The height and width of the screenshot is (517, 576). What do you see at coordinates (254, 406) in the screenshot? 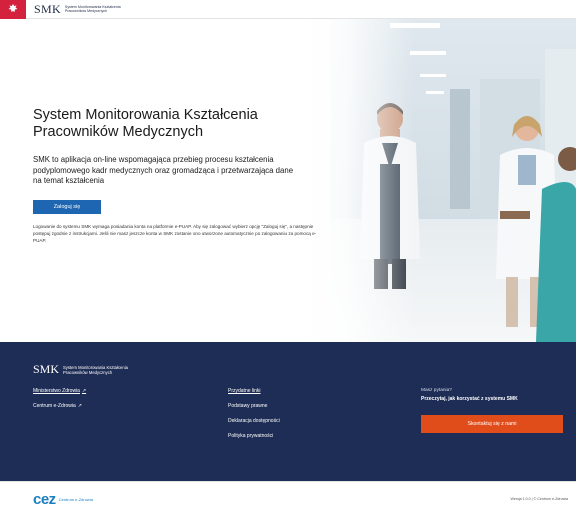
I see `footer-link-podstawy: Podstawy prawne` at bounding box center [254, 406].